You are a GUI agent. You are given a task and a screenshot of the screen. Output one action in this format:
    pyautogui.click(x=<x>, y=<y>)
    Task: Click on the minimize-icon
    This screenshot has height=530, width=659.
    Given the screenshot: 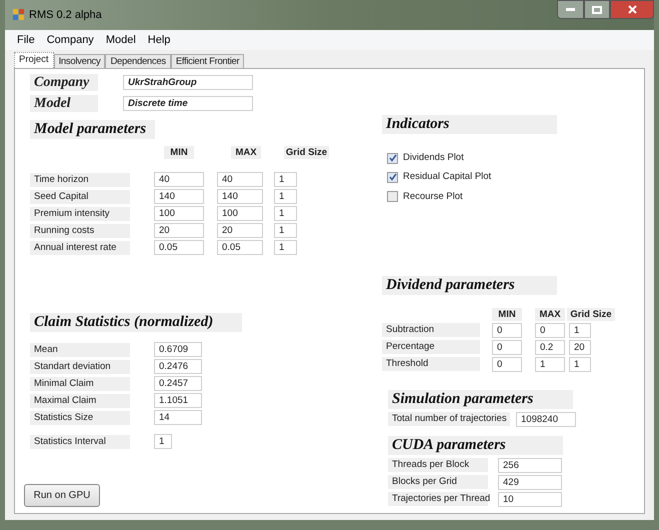 What is the action you would take?
    pyautogui.click(x=570, y=9)
    